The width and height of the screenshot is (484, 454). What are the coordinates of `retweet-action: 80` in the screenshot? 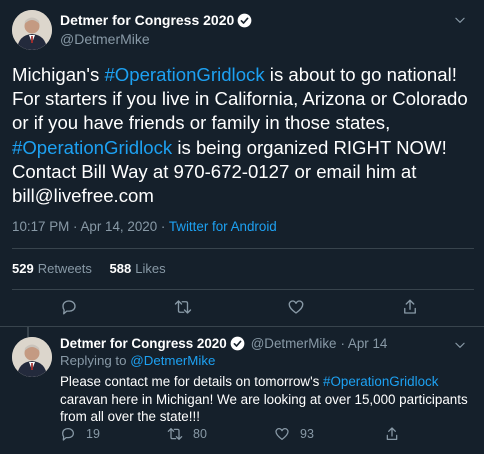 It's located at (187, 434).